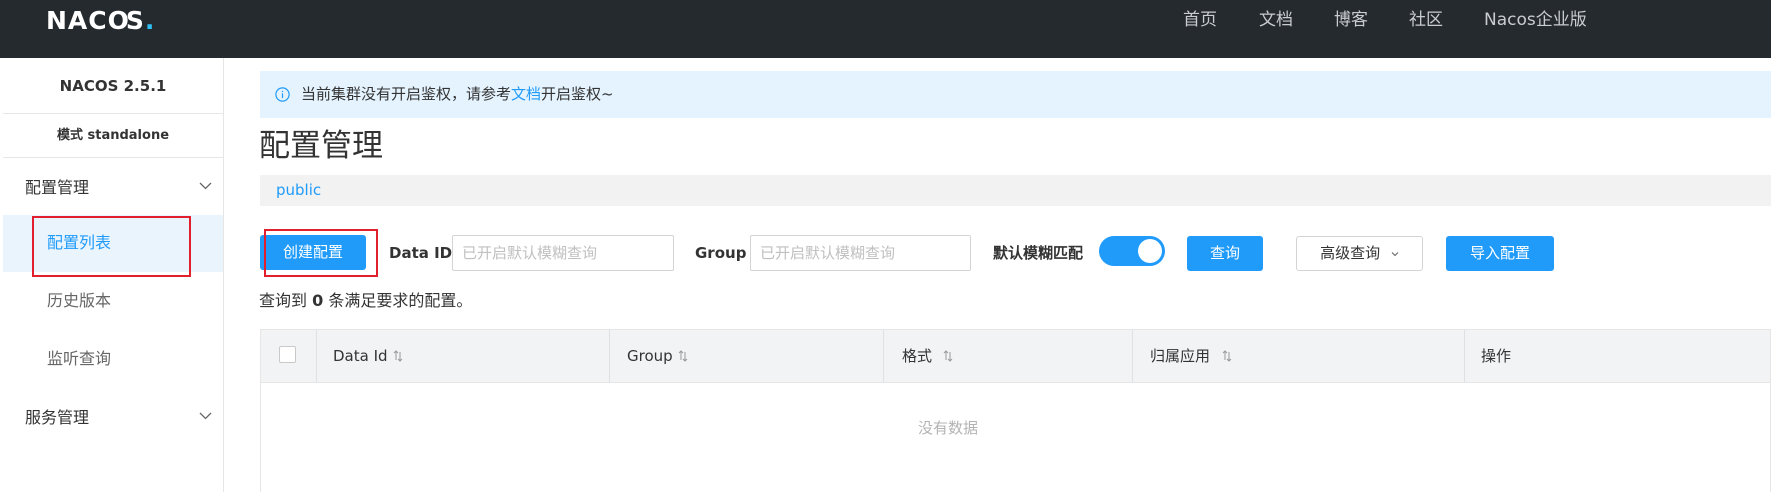 This screenshot has height=492, width=1771. What do you see at coordinates (113, 243) in the screenshot?
I see `sidebar-item-config-list: 配置列表` at bounding box center [113, 243].